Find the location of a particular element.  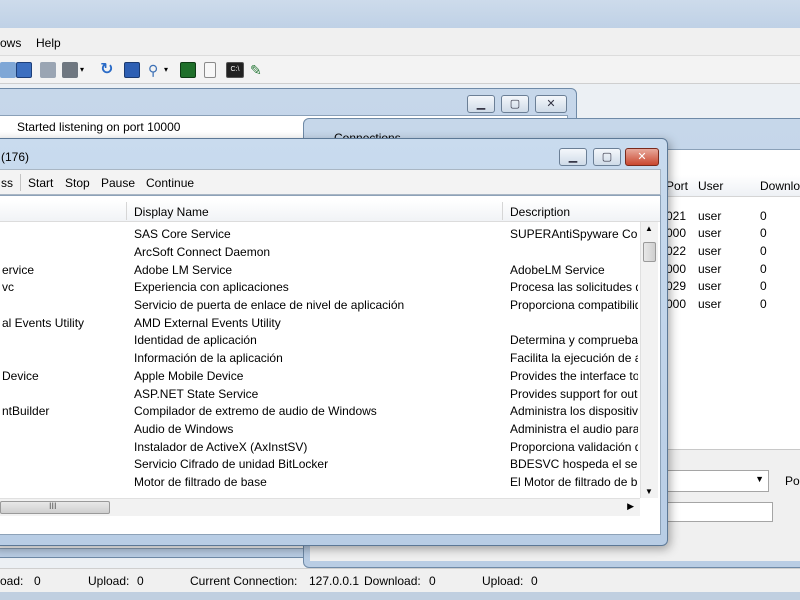

cell-port: 022 is located at coordinates (676, 251).